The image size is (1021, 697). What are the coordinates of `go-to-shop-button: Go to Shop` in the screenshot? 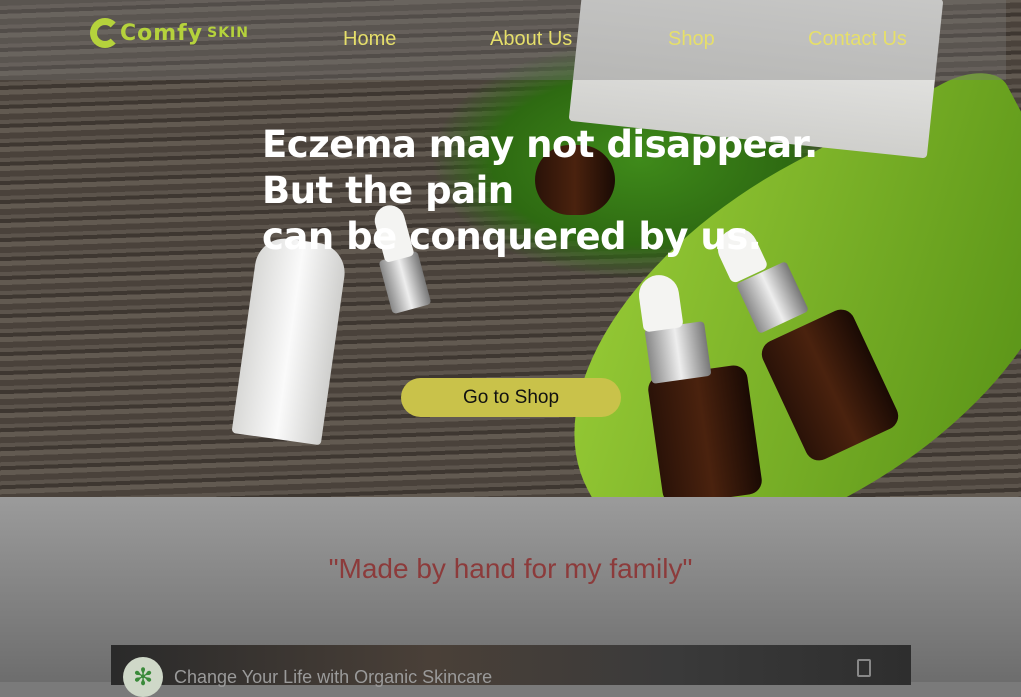 It's located at (511, 397).